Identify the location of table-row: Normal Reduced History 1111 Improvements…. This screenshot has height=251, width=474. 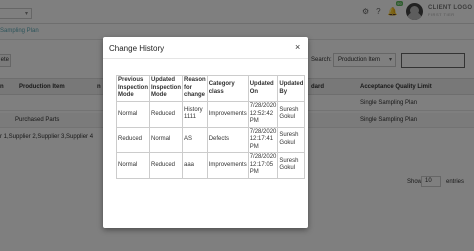
(211, 114).